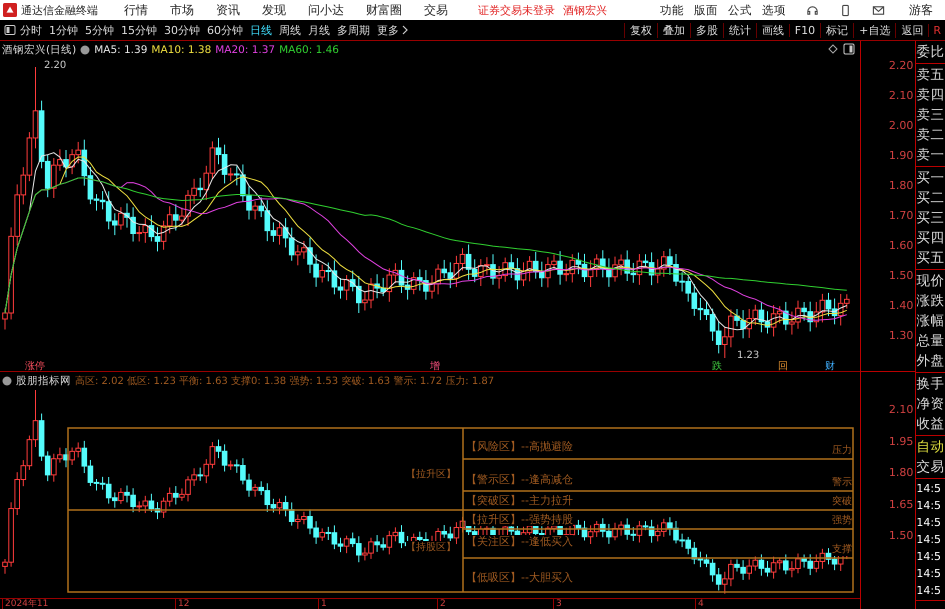 This screenshot has height=609, width=945. I want to click on quote-label: 卖五, so click(930, 75).